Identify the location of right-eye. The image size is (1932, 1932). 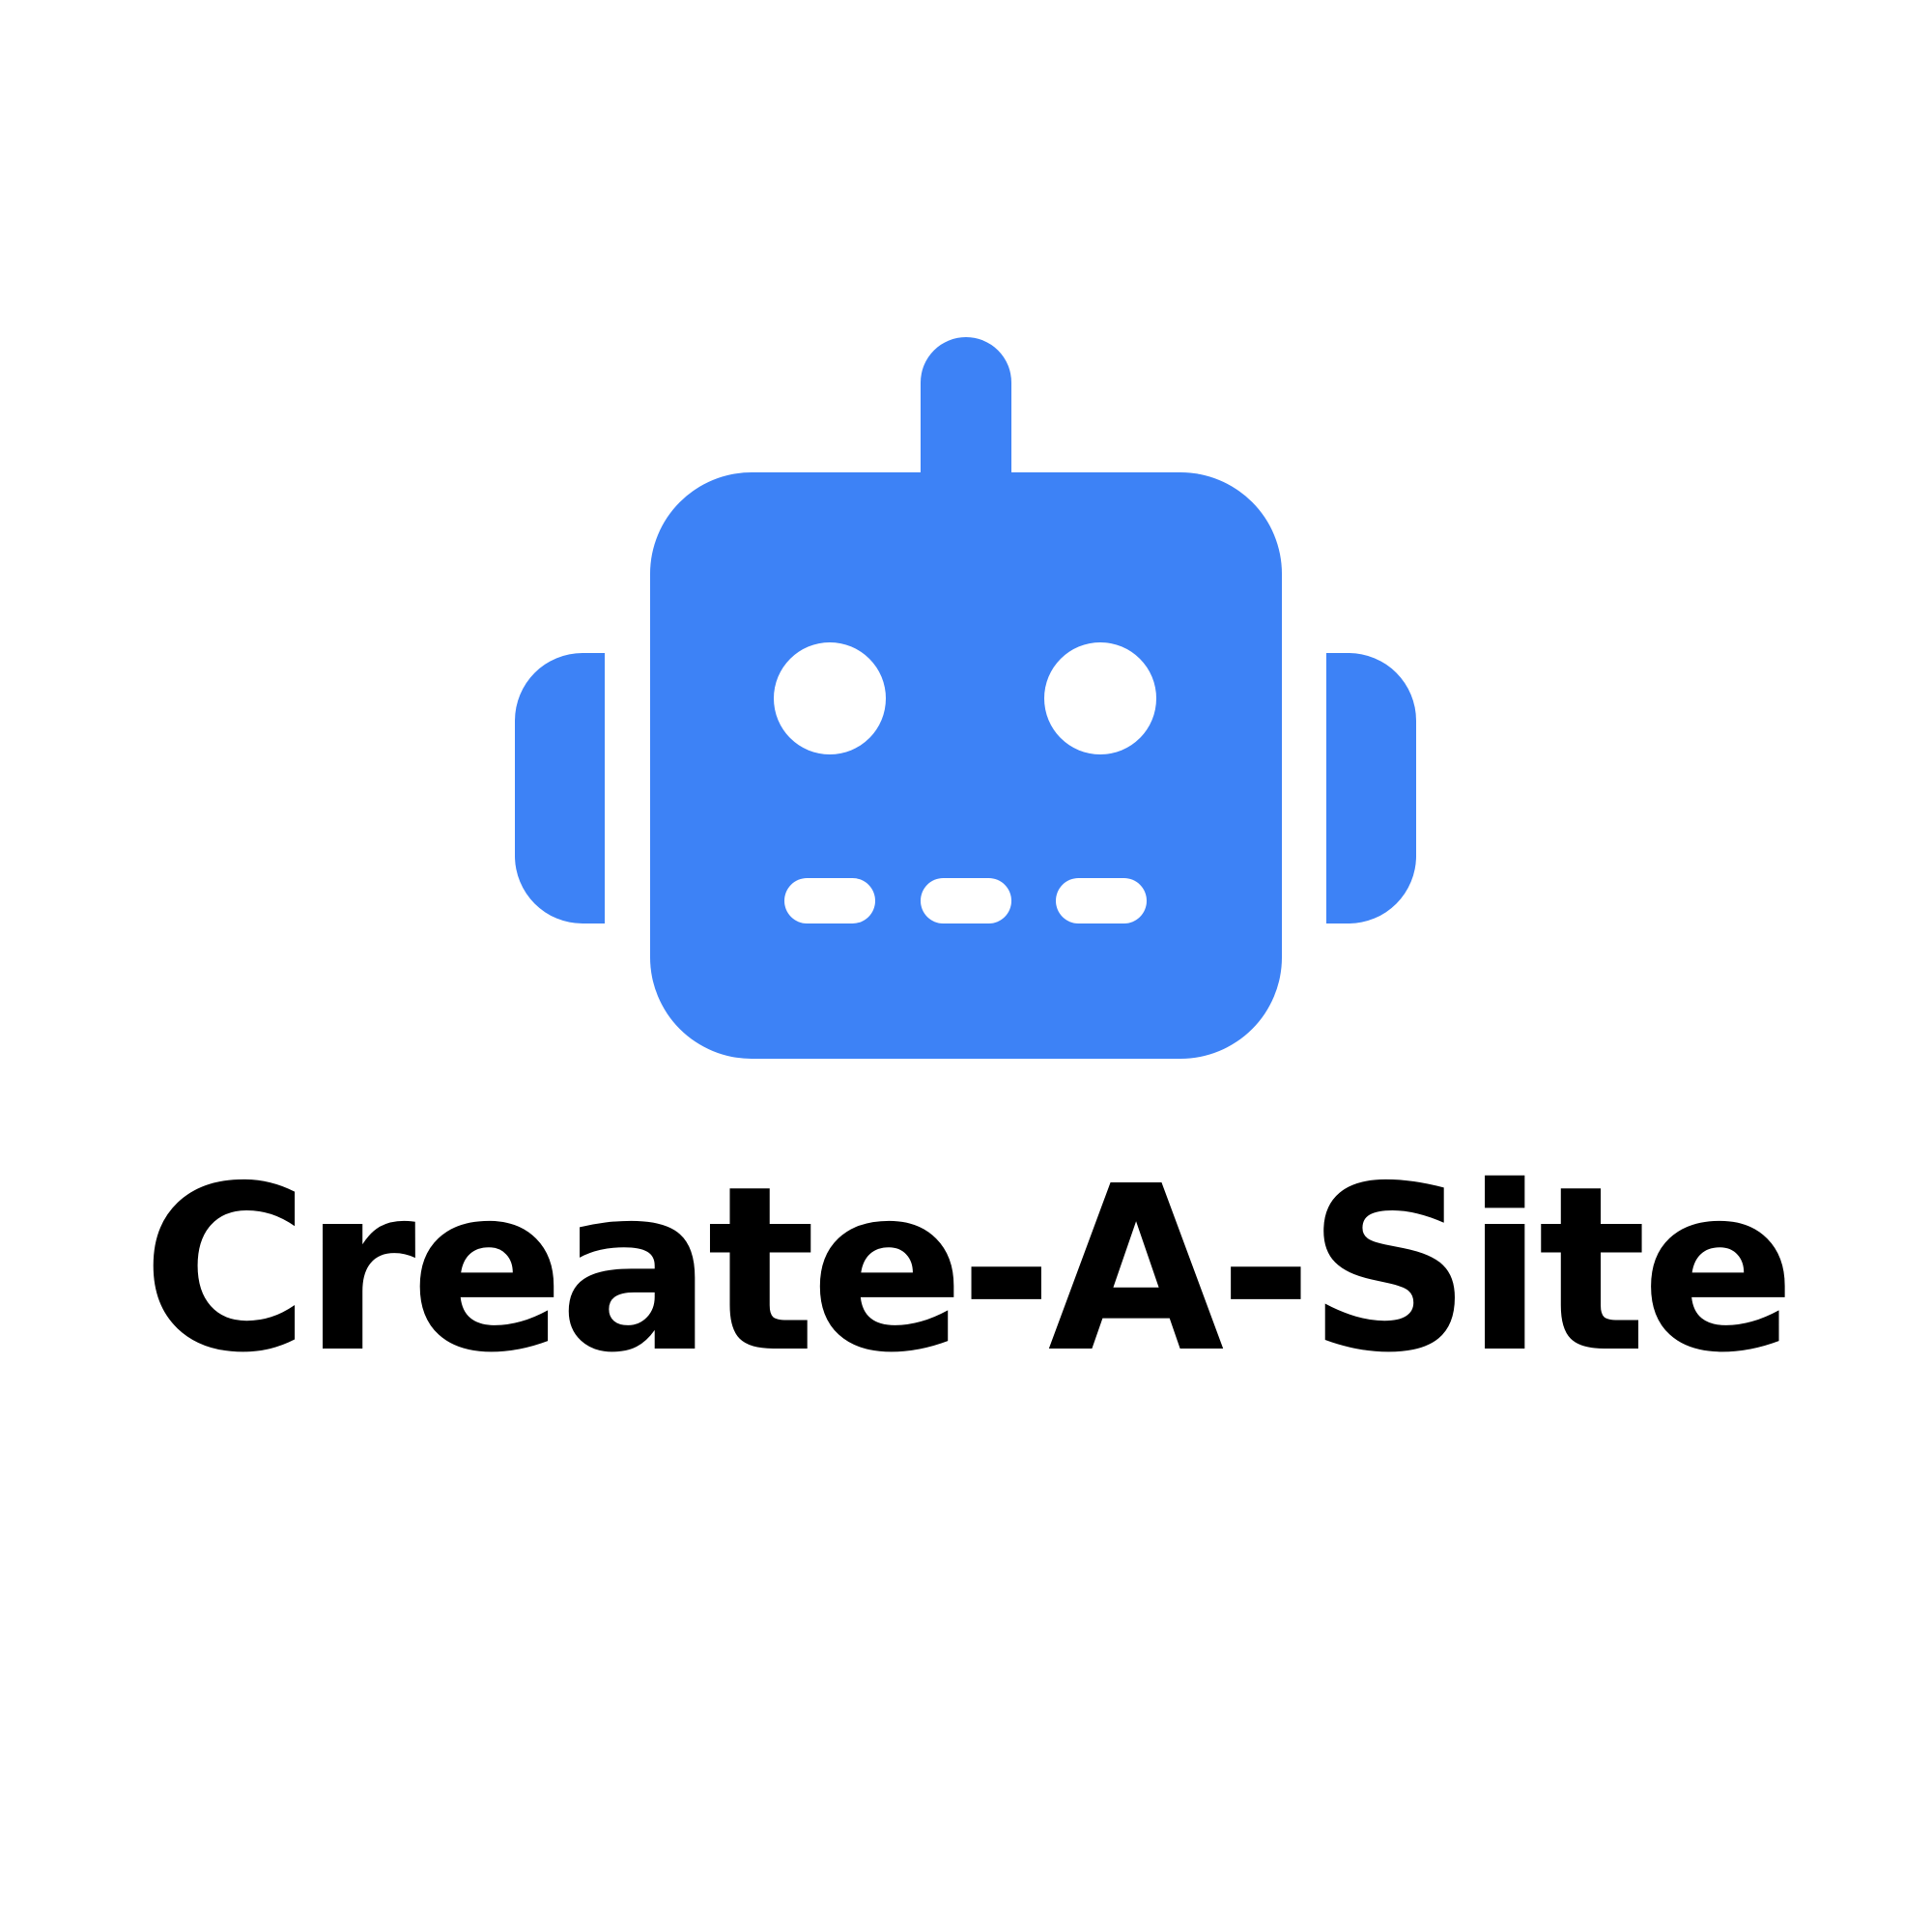
(1100, 698).